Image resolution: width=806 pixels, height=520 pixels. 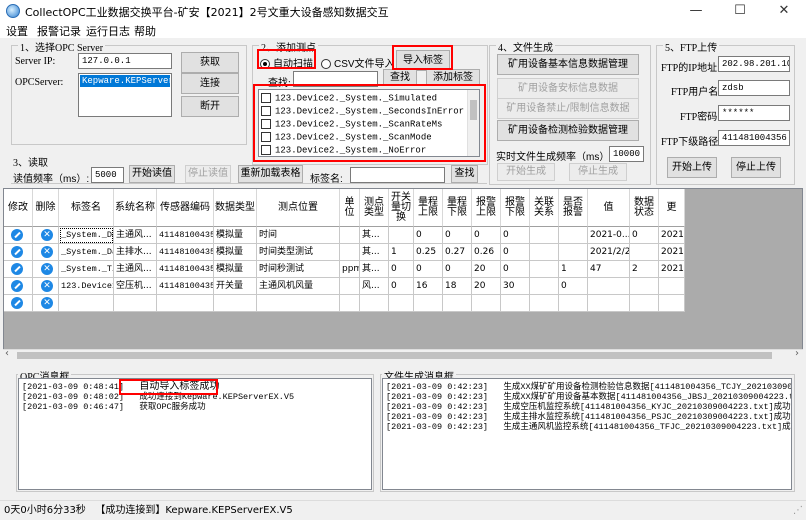 What do you see at coordinates (696, 11) in the screenshot?
I see `minimize-button: —` at bounding box center [696, 11].